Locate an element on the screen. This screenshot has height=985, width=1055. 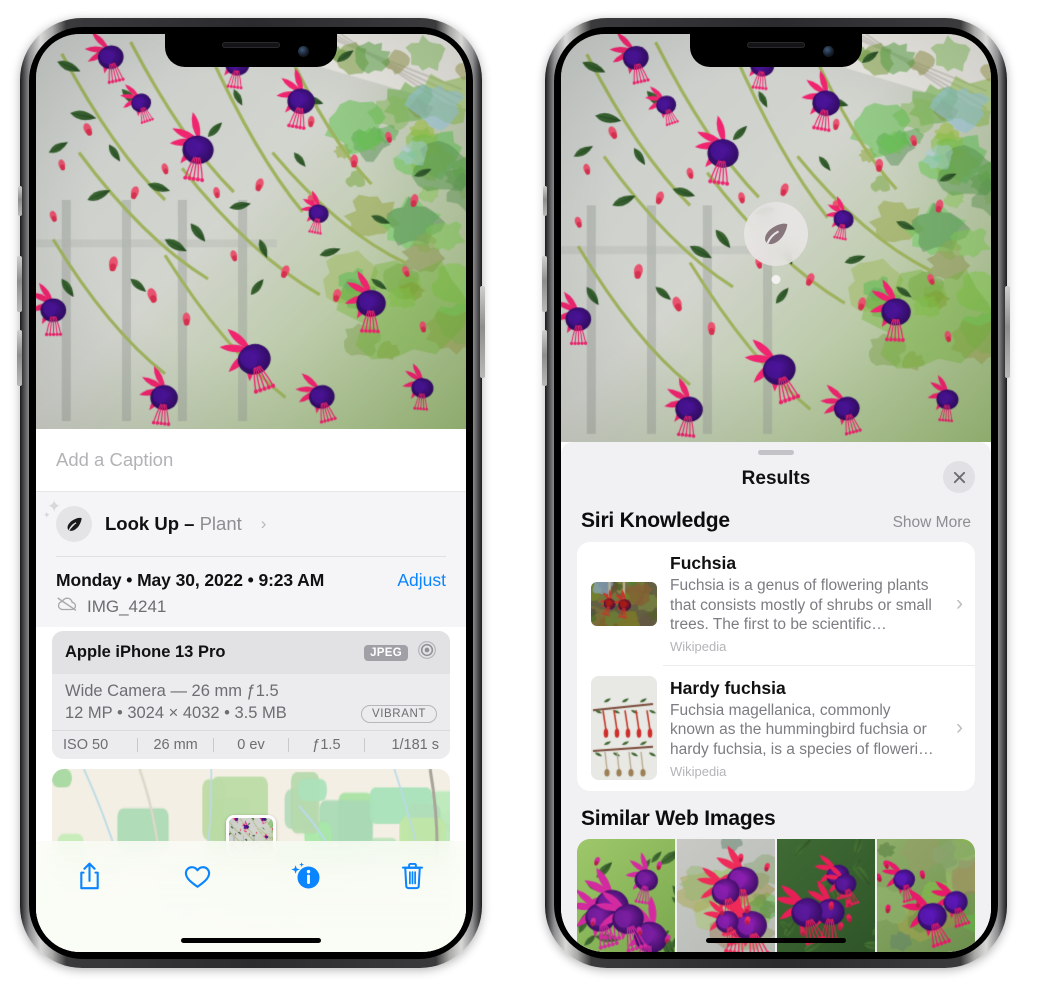
siri-knowledge-header: Siri Knowledge Show More is located at coordinates (776, 522).